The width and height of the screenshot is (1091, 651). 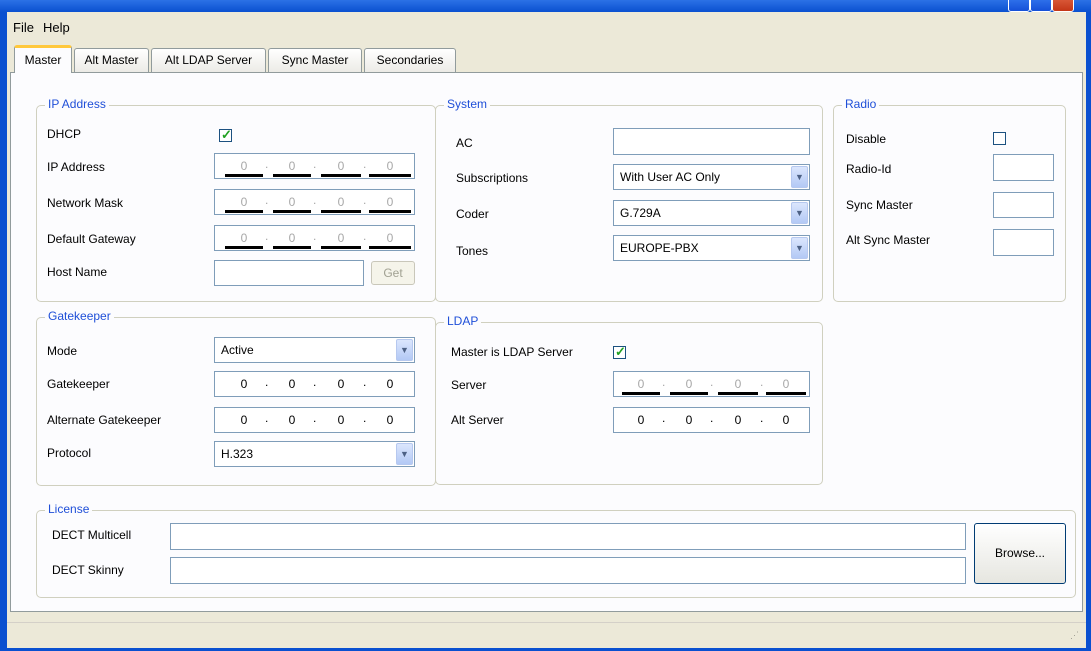 What do you see at coordinates (1076, 638) in the screenshot?
I see `resize-grip-icon: ⋰` at bounding box center [1076, 638].